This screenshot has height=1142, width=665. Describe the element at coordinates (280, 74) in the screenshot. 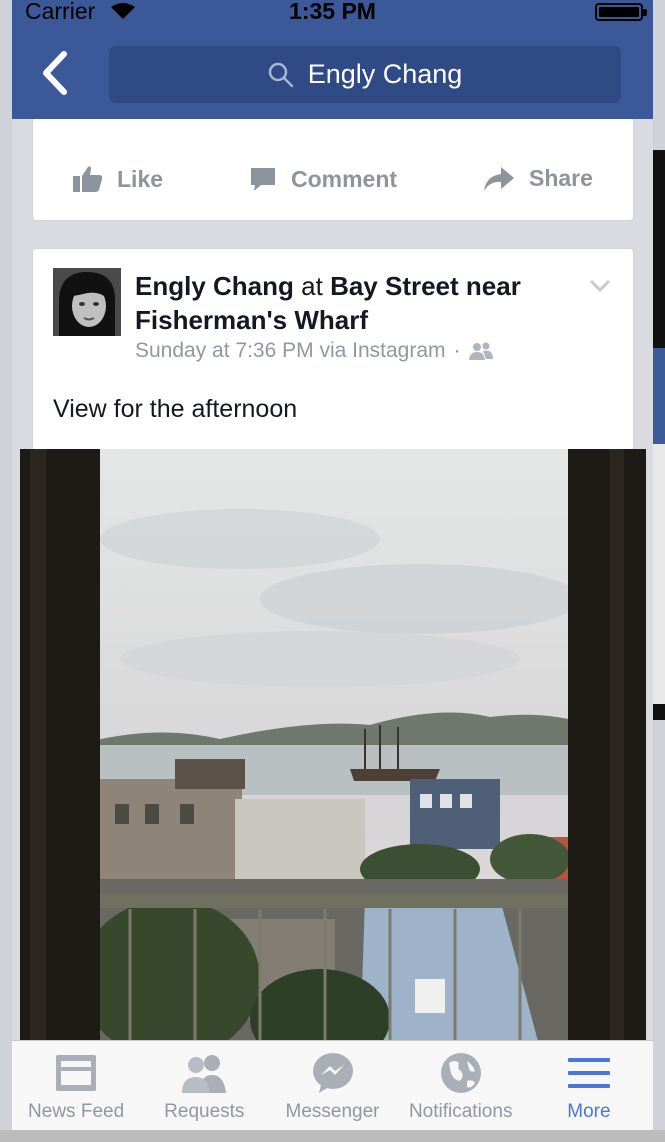

I see `search-icon` at that location.